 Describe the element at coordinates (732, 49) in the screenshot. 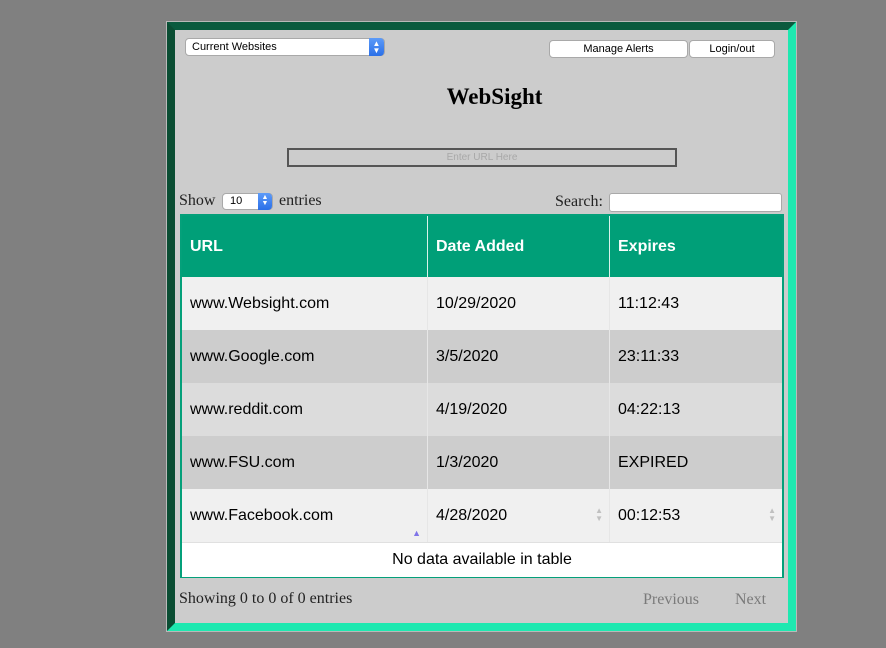

I see `login-button: Login/out` at that location.